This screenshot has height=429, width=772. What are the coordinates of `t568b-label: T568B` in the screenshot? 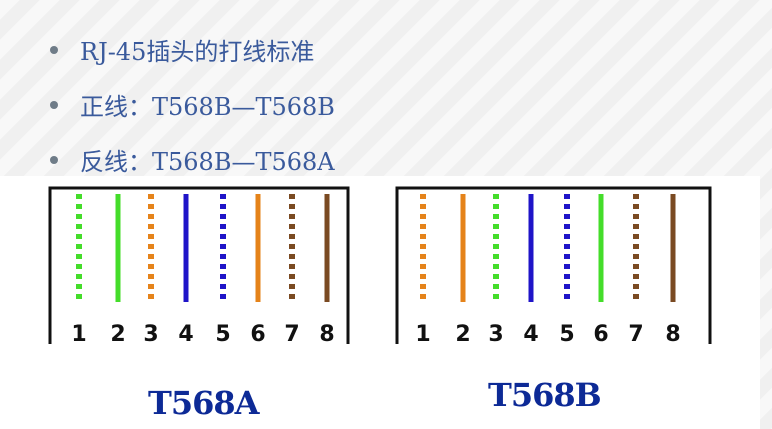 It's located at (545, 395).